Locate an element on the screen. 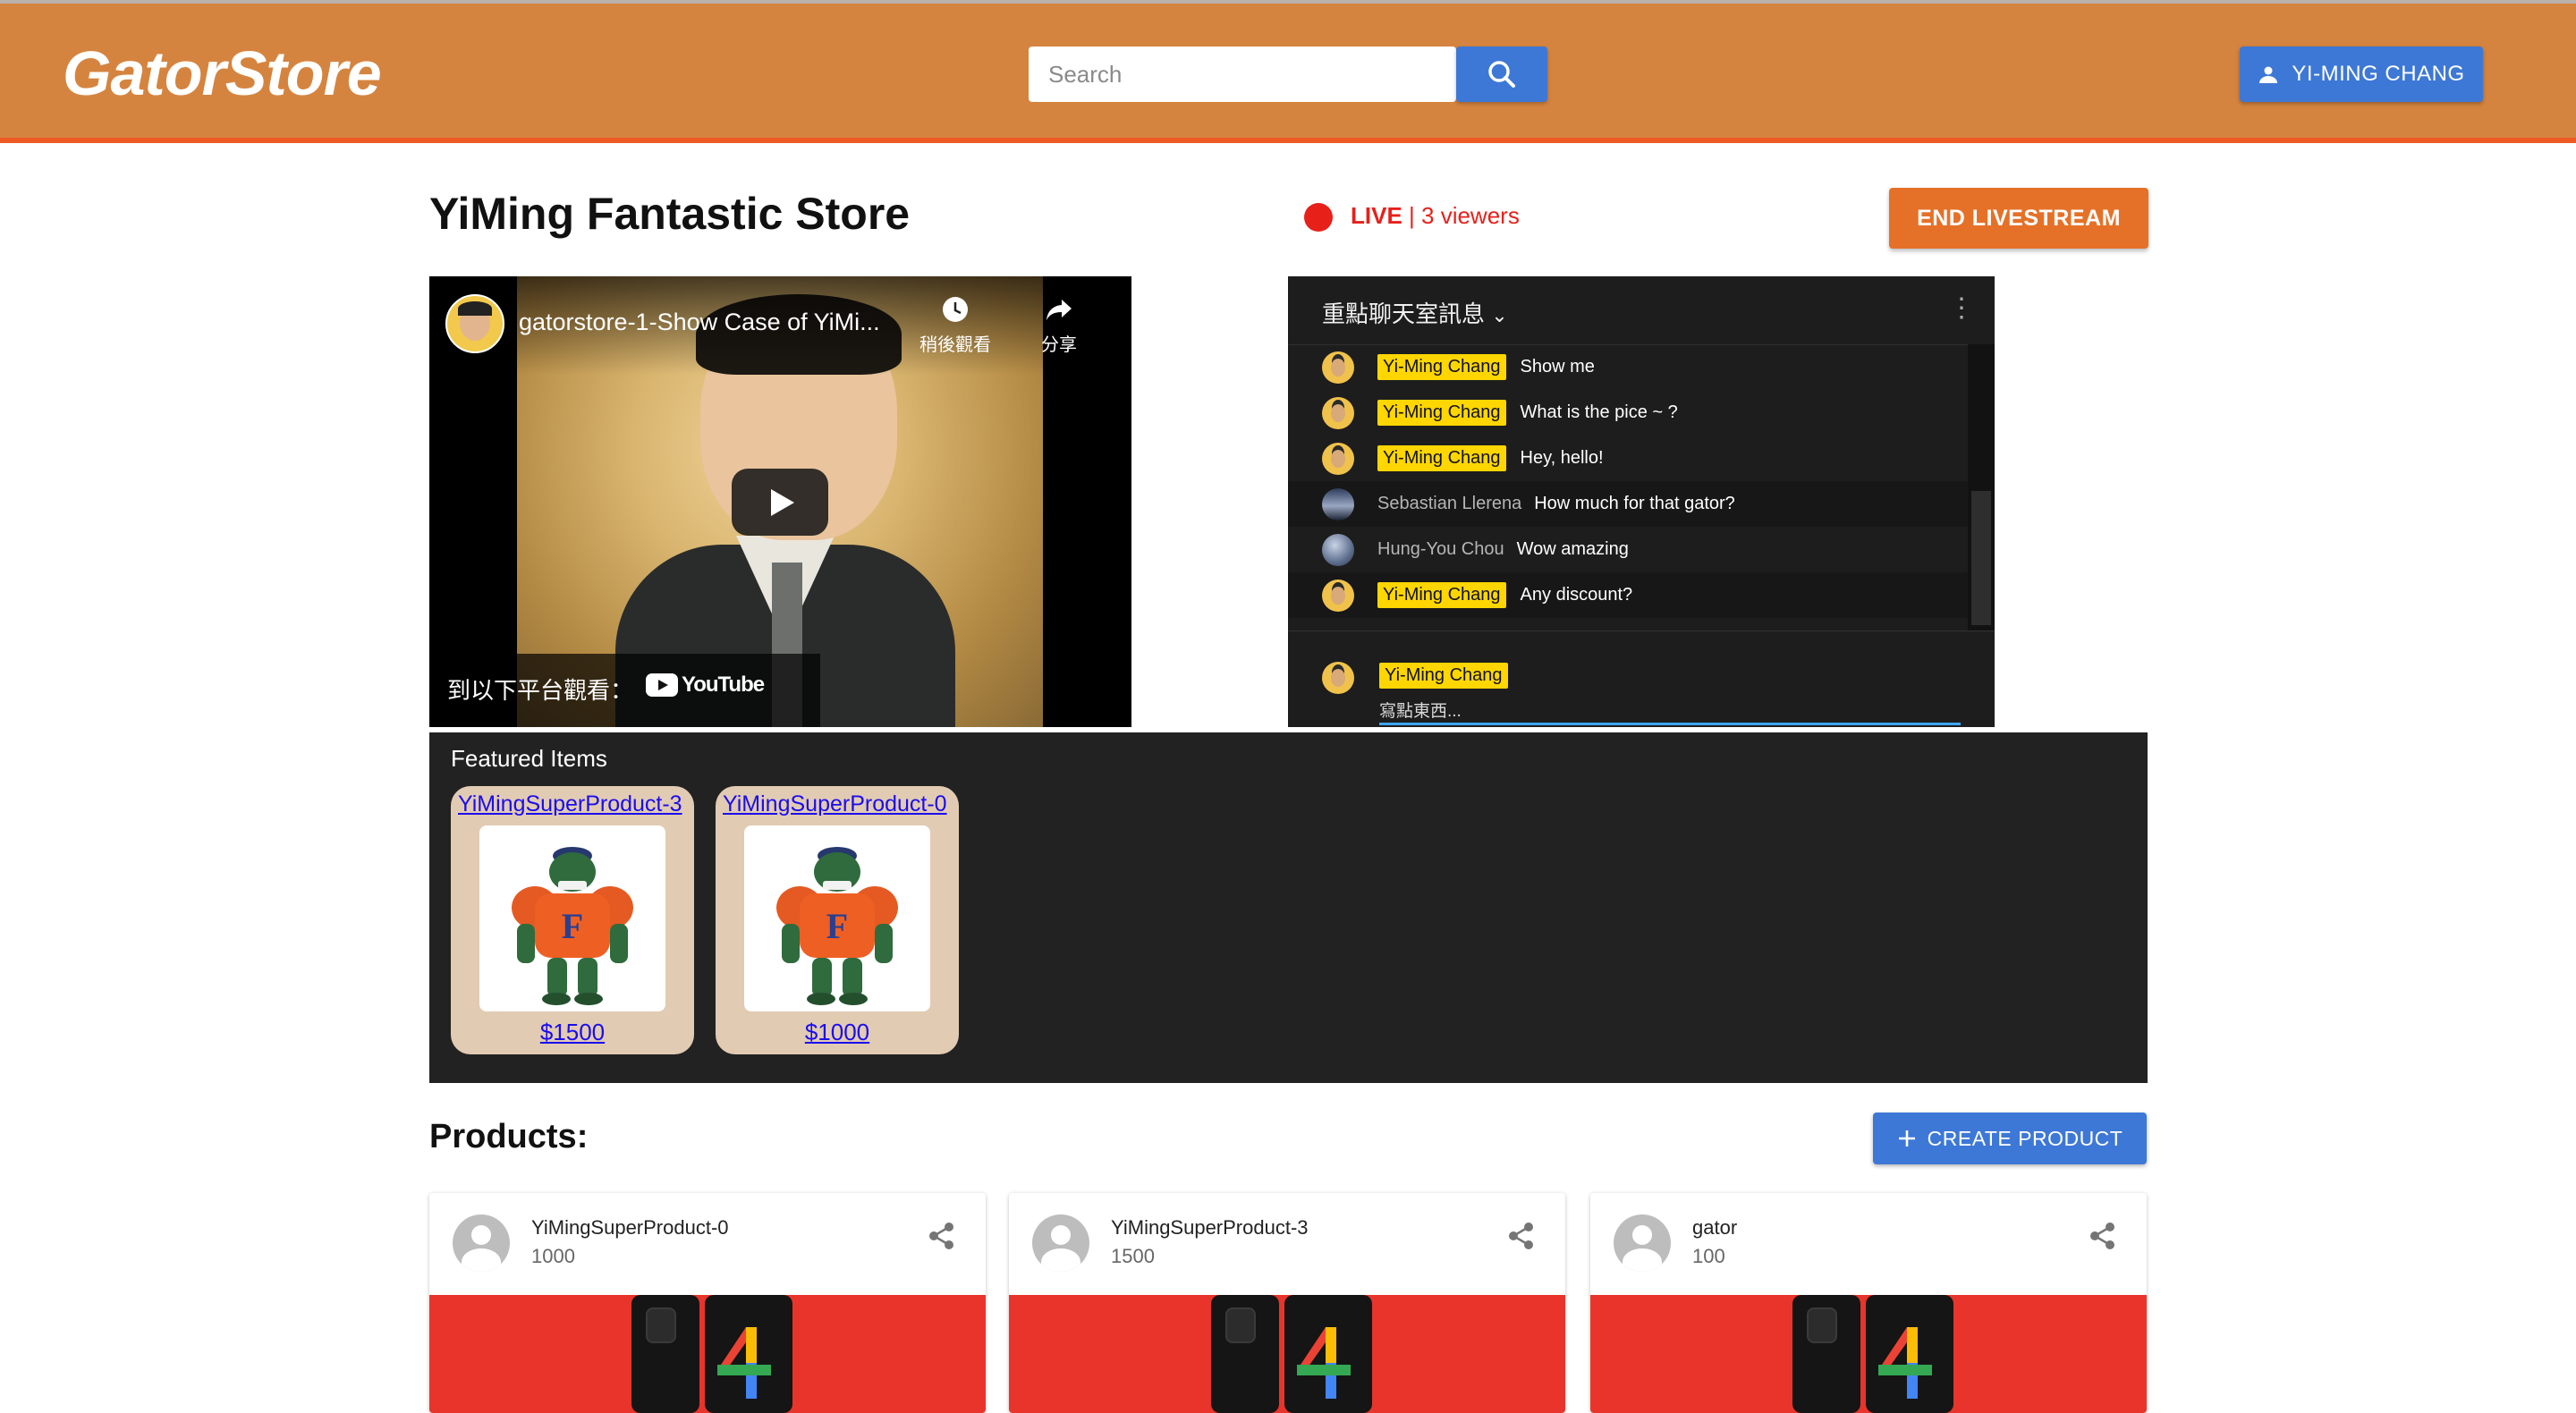 Image resolution: width=2576 pixels, height=1413 pixels. featured-item-name: YiMingSuperProduct-0 is located at coordinates (835, 804).